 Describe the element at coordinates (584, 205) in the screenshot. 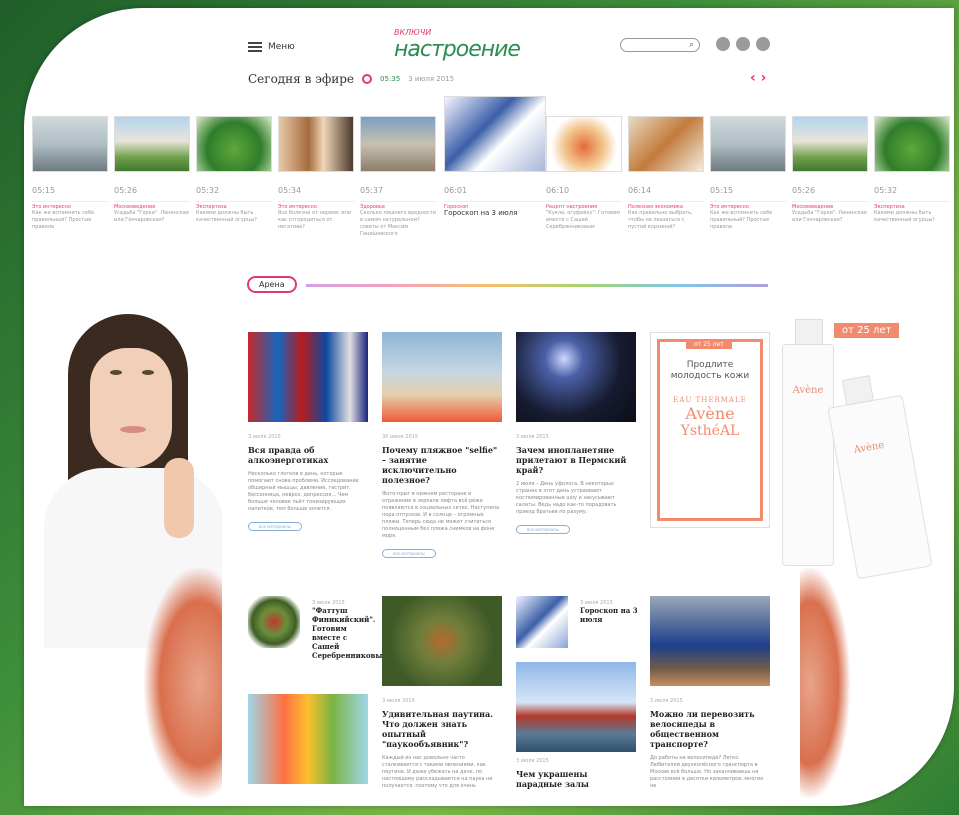

I see `schedule-category: Рецепт настроения` at that location.